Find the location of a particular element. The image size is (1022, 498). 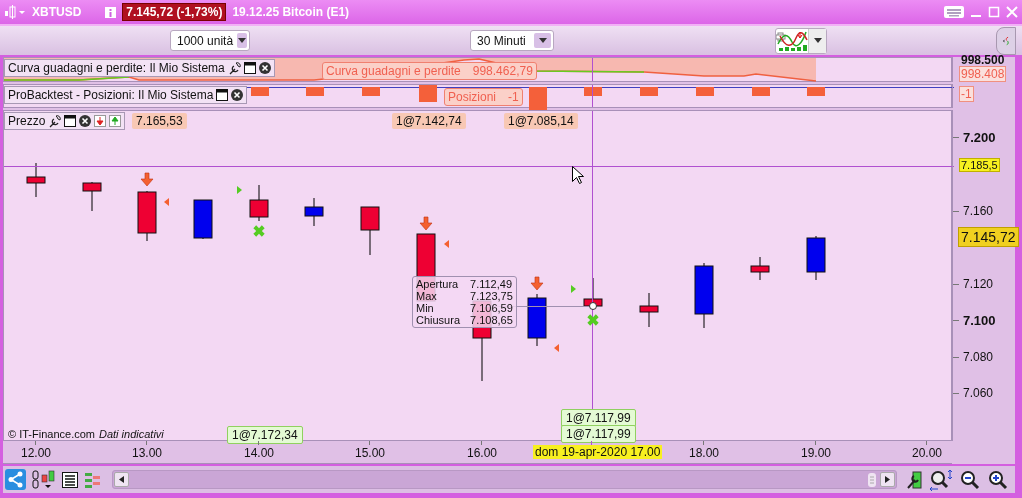

tooltip-label: Max is located at coordinates (427, 296).